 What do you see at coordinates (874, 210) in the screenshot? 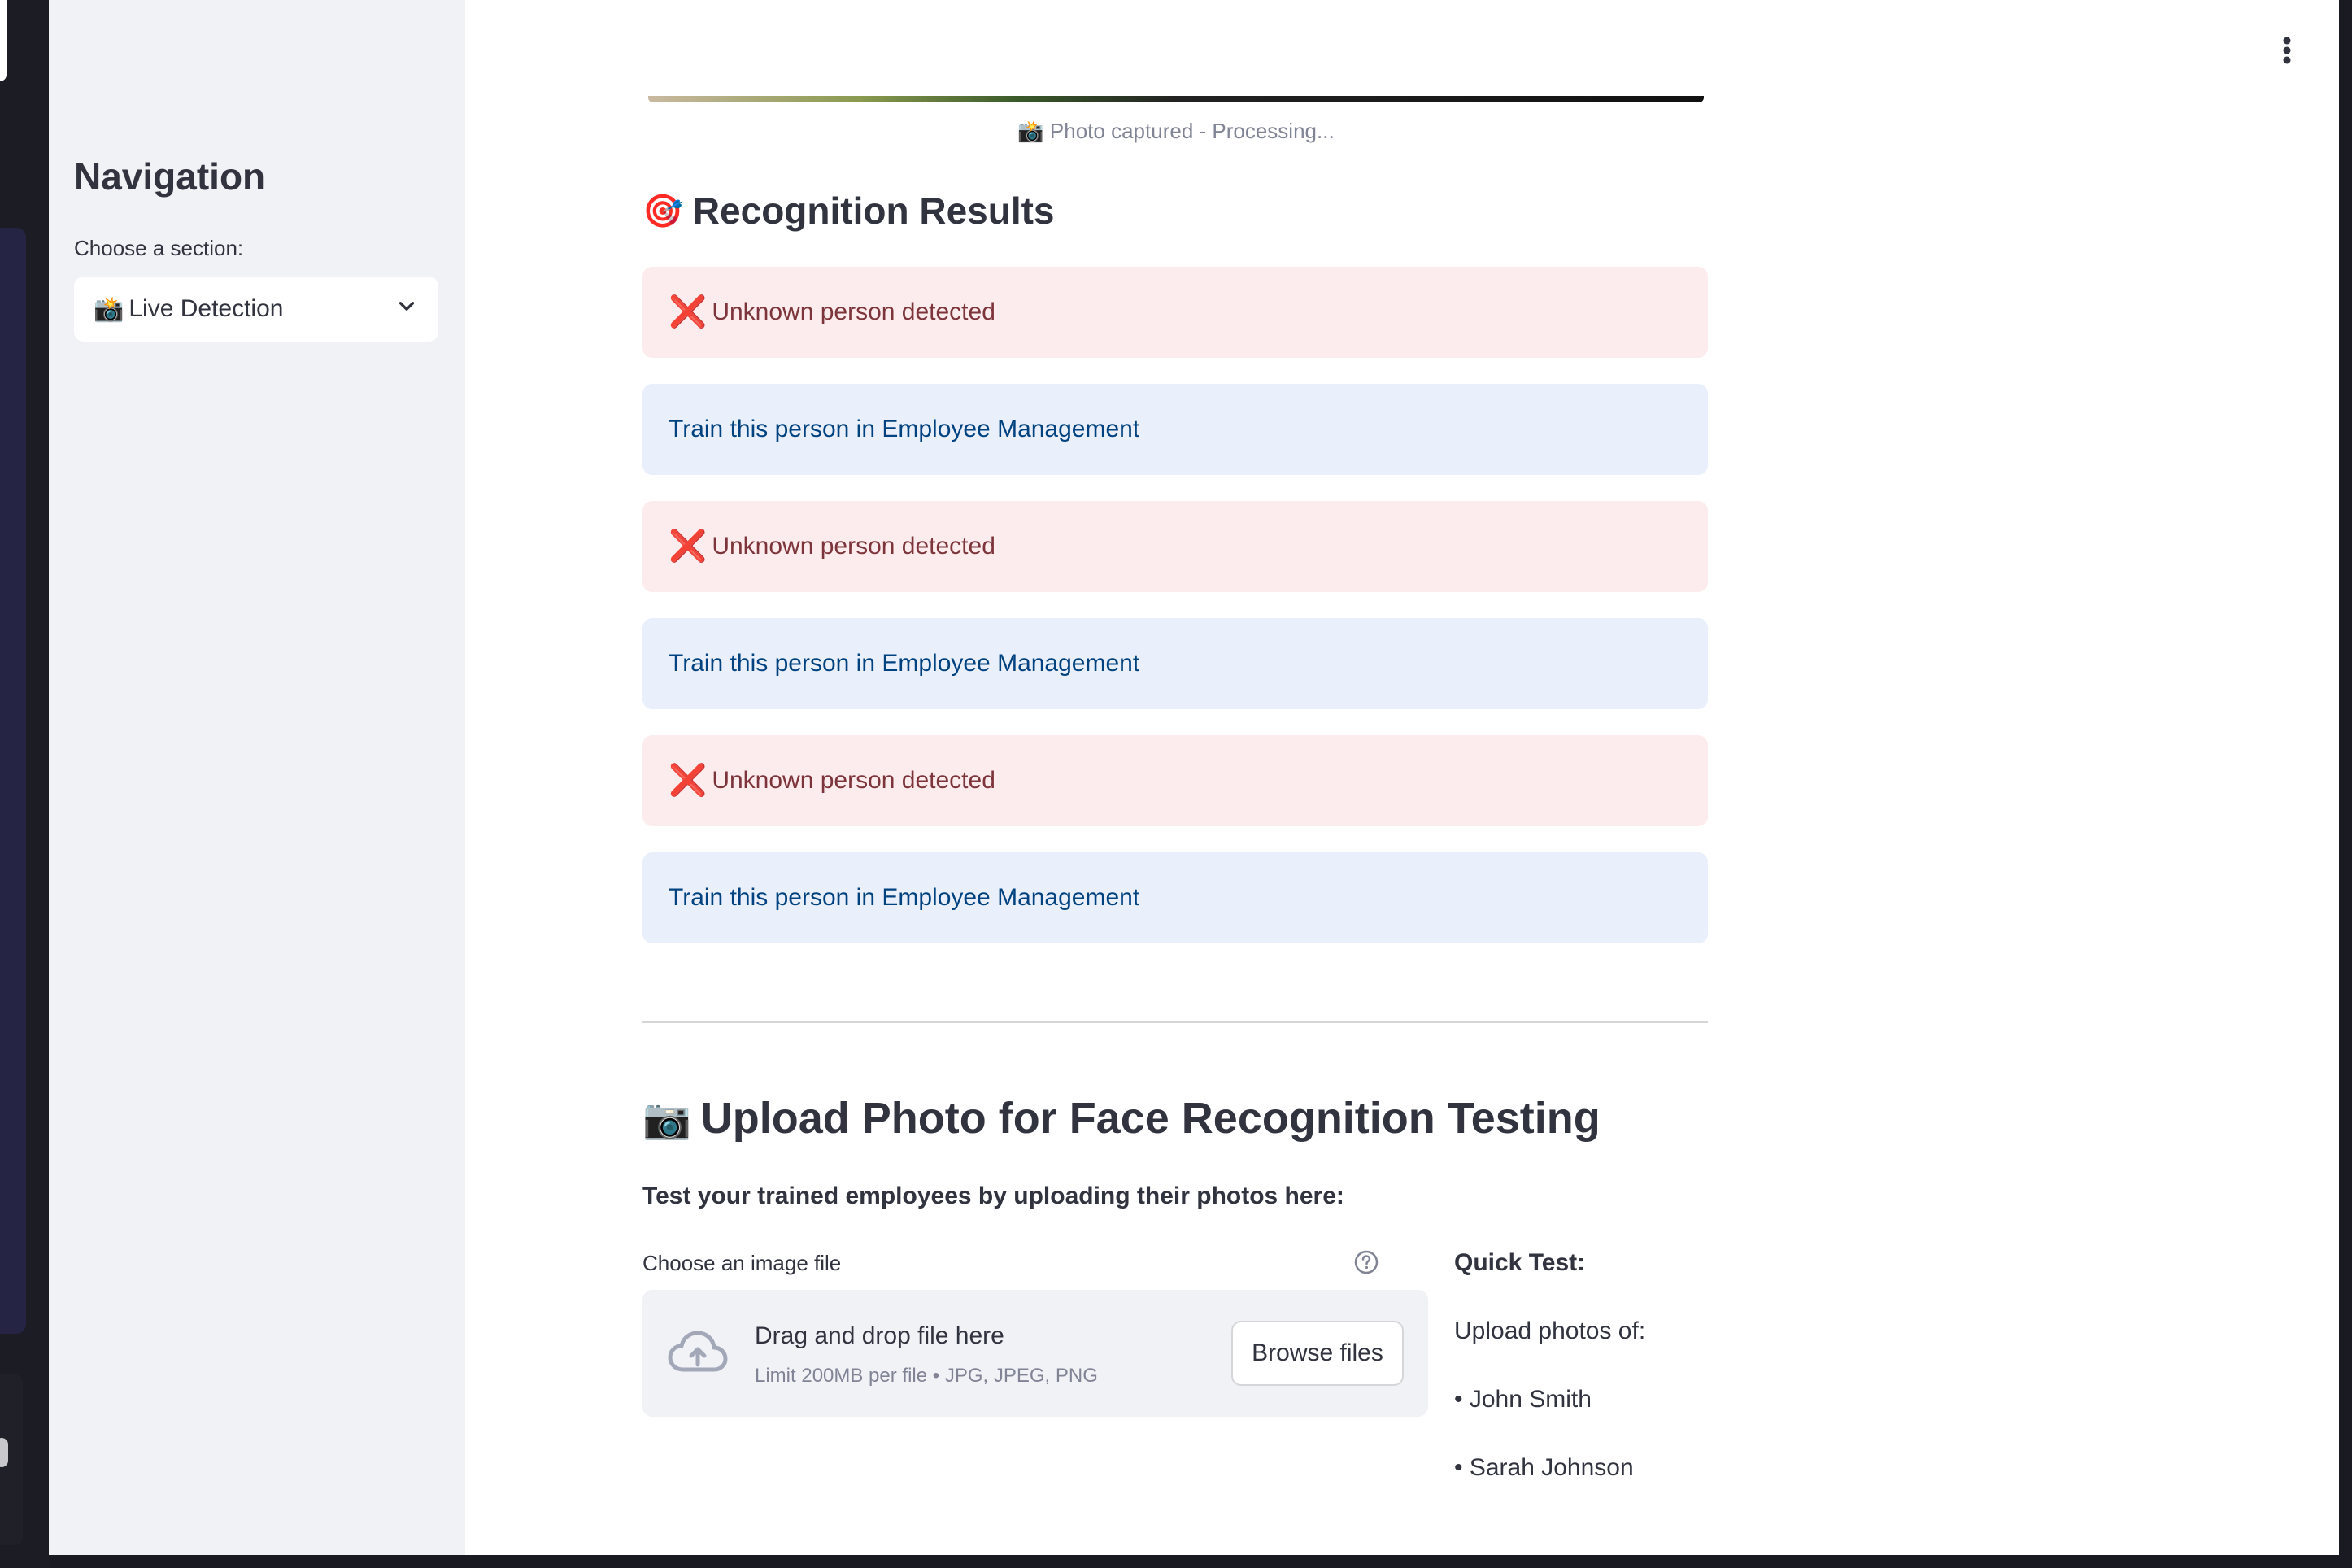
I see `results-title: Recognition Results` at bounding box center [874, 210].